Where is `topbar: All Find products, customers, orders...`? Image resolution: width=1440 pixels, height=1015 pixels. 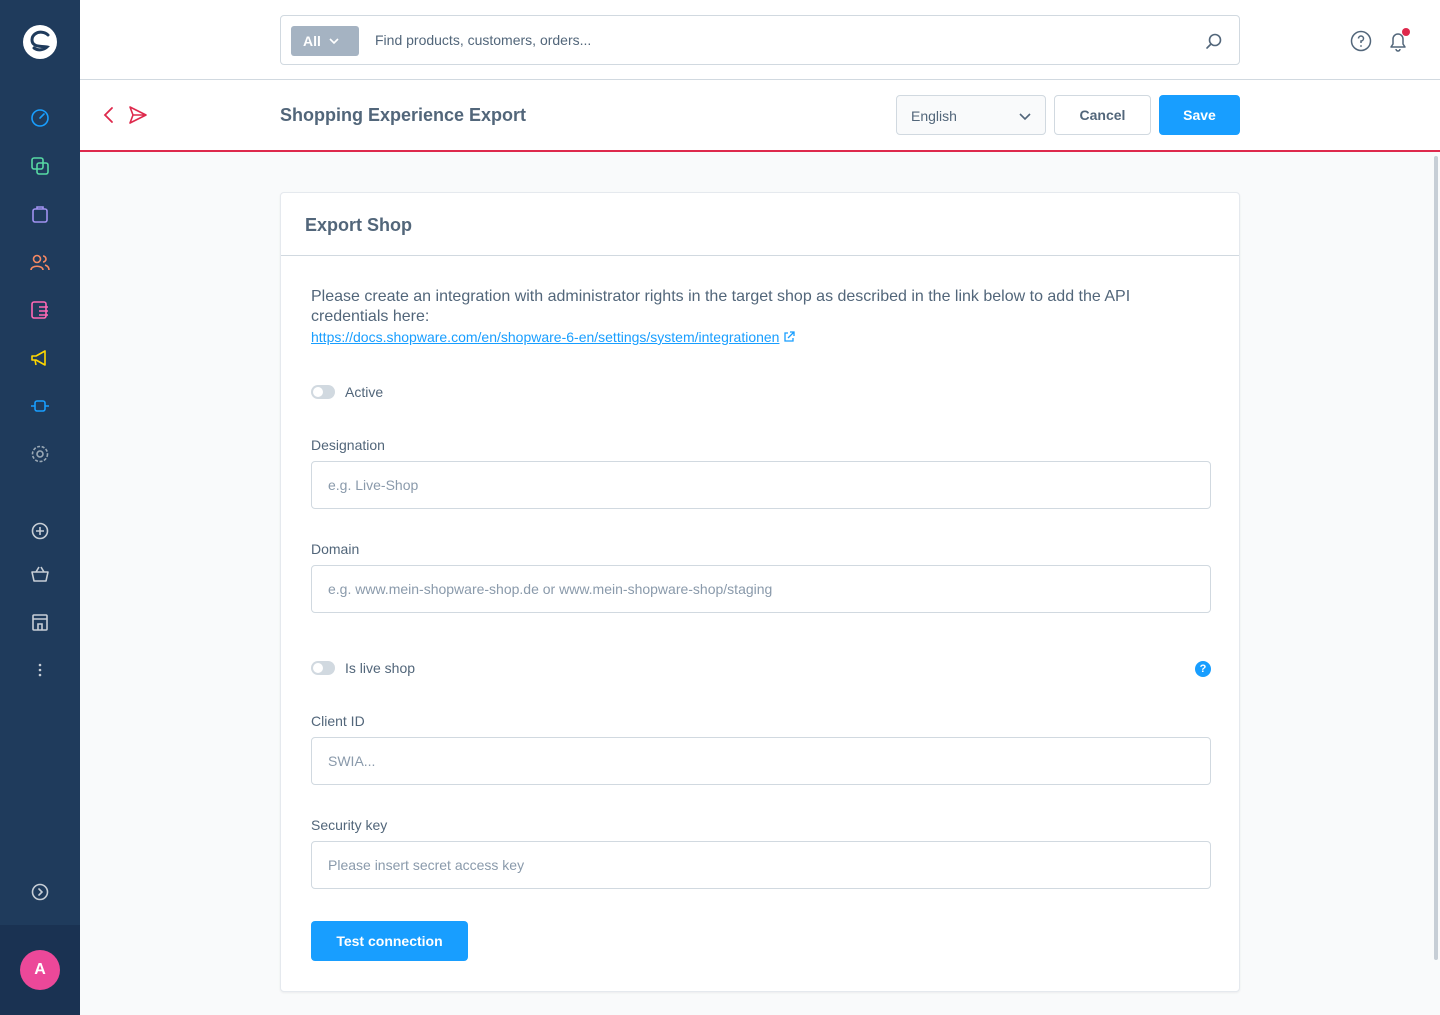
topbar: All Find products, customers, orders... is located at coordinates (760, 40).